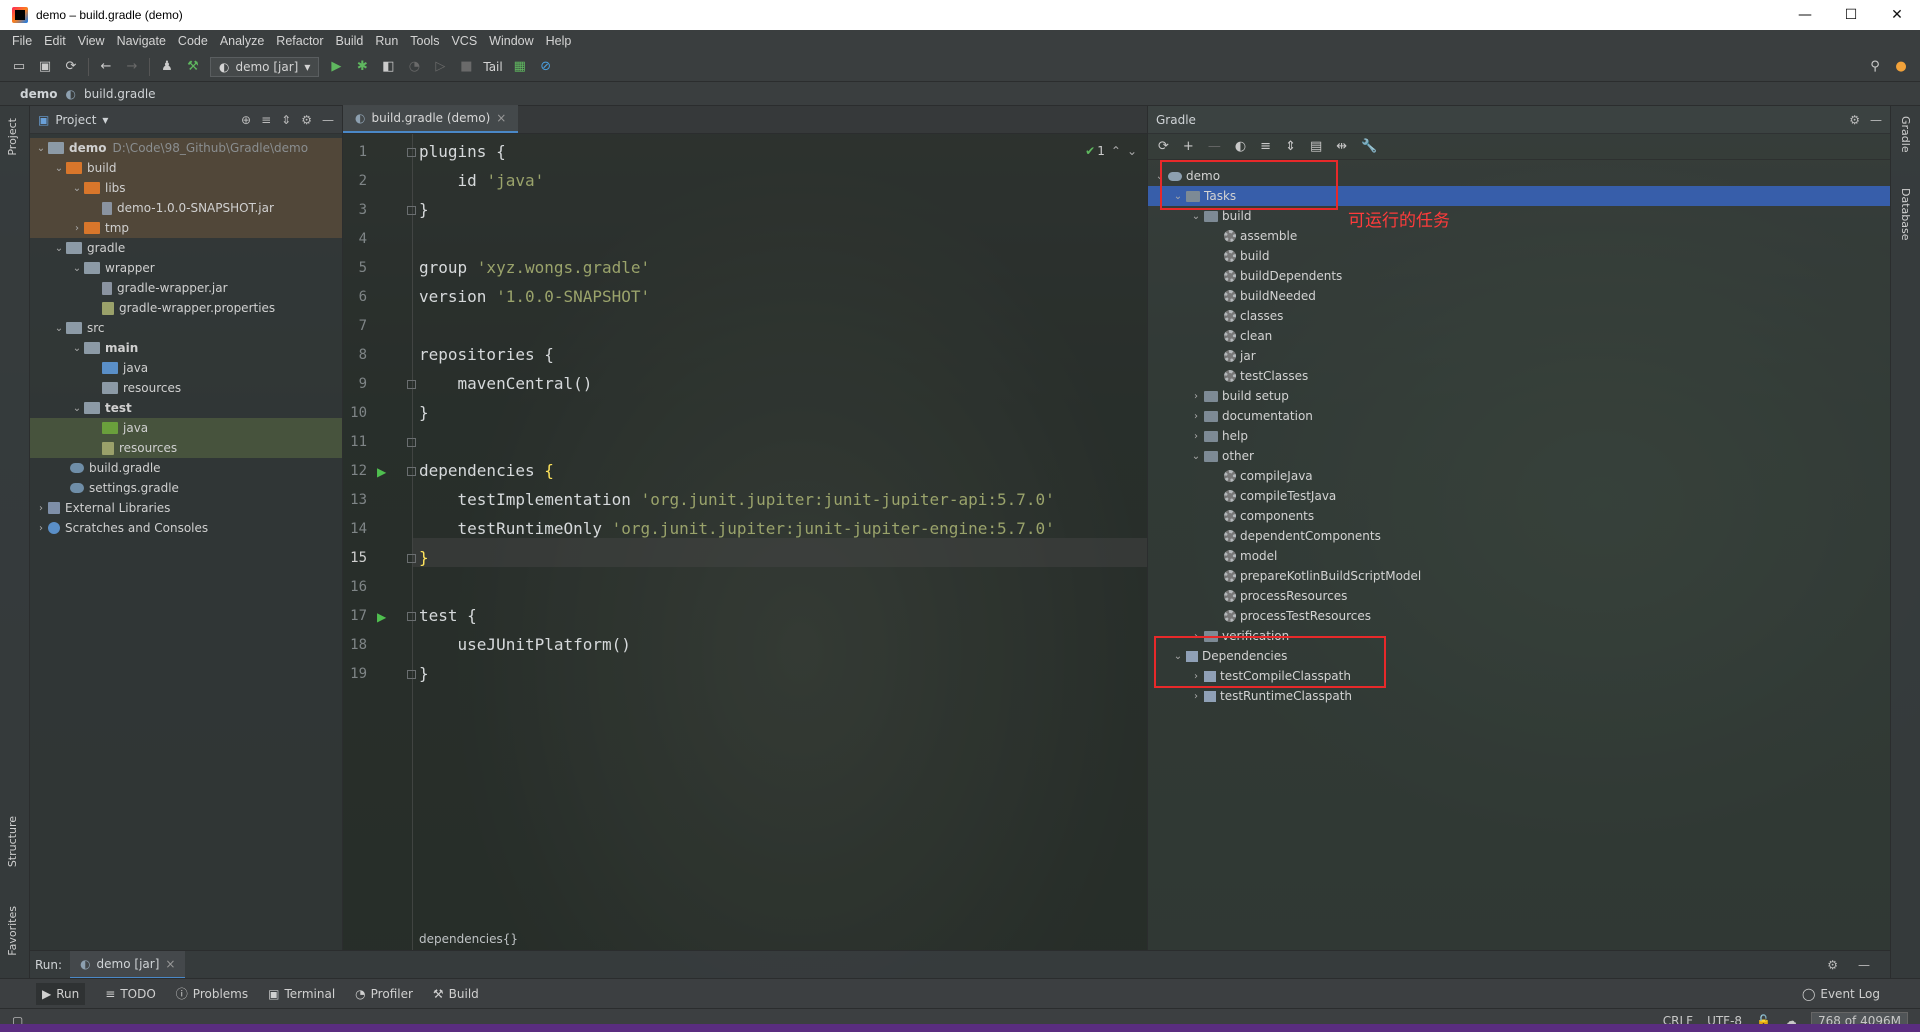  I want to click on coverage-icon: ◧, so click(388, 67).